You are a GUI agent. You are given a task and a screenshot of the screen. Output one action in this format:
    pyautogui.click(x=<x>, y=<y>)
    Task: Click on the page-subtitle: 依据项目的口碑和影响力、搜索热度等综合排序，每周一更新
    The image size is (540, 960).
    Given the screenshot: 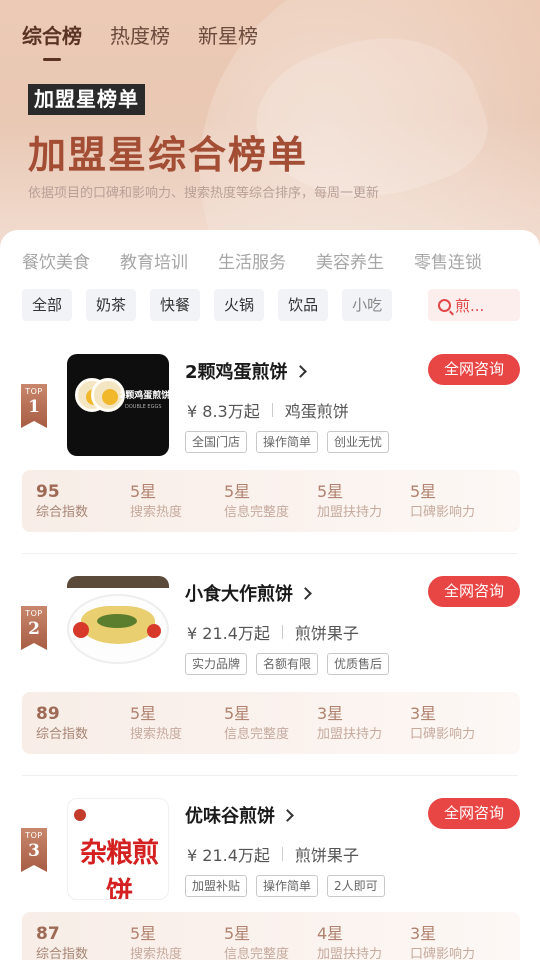 What is the action you would take?
    pyautogui.click(x=204, y=193)
    